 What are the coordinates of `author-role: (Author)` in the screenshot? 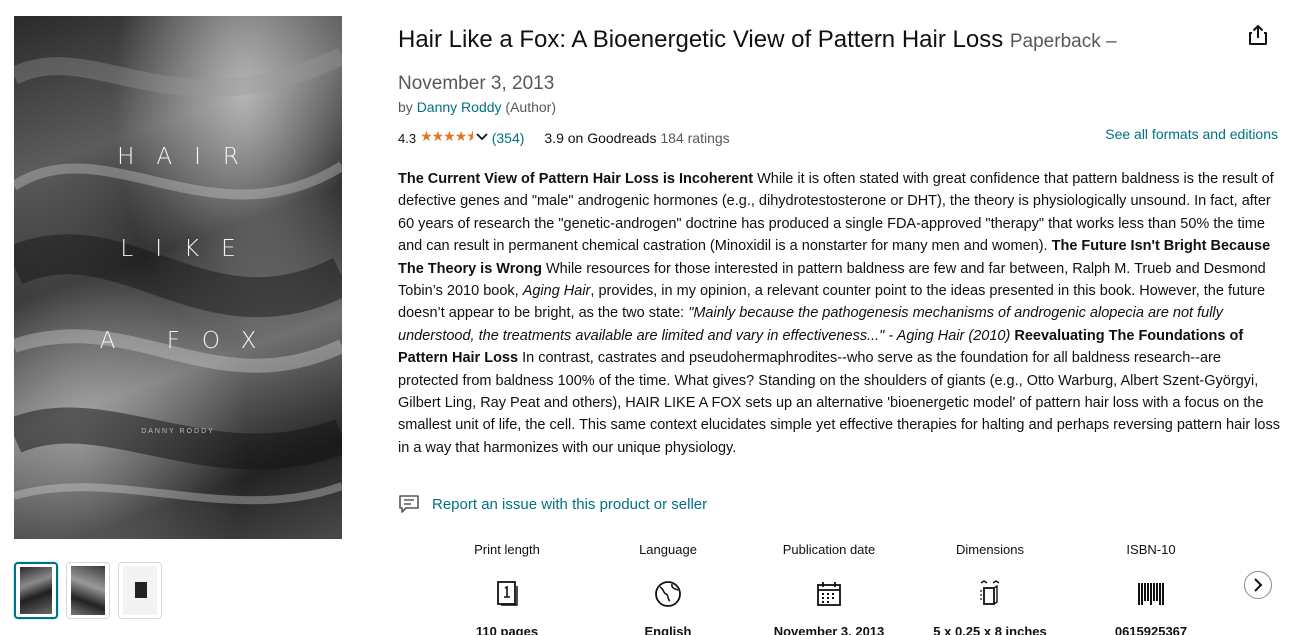 It's located at (530, 107).